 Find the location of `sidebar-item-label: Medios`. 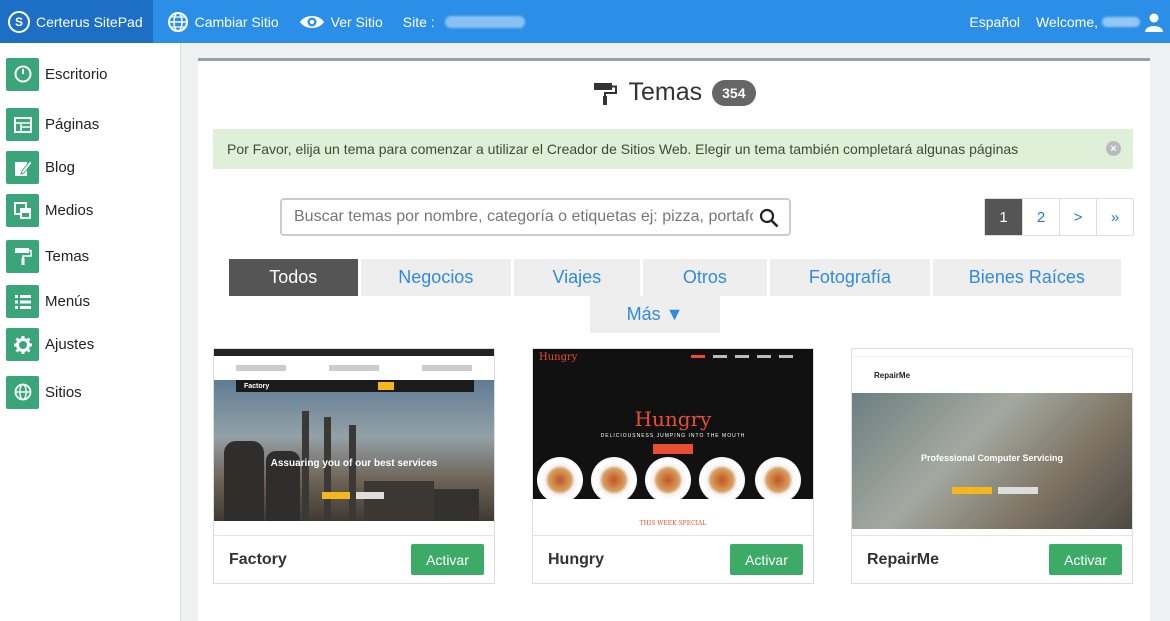

sidebar-item-label: Medios is located at coordinates (69, 210).